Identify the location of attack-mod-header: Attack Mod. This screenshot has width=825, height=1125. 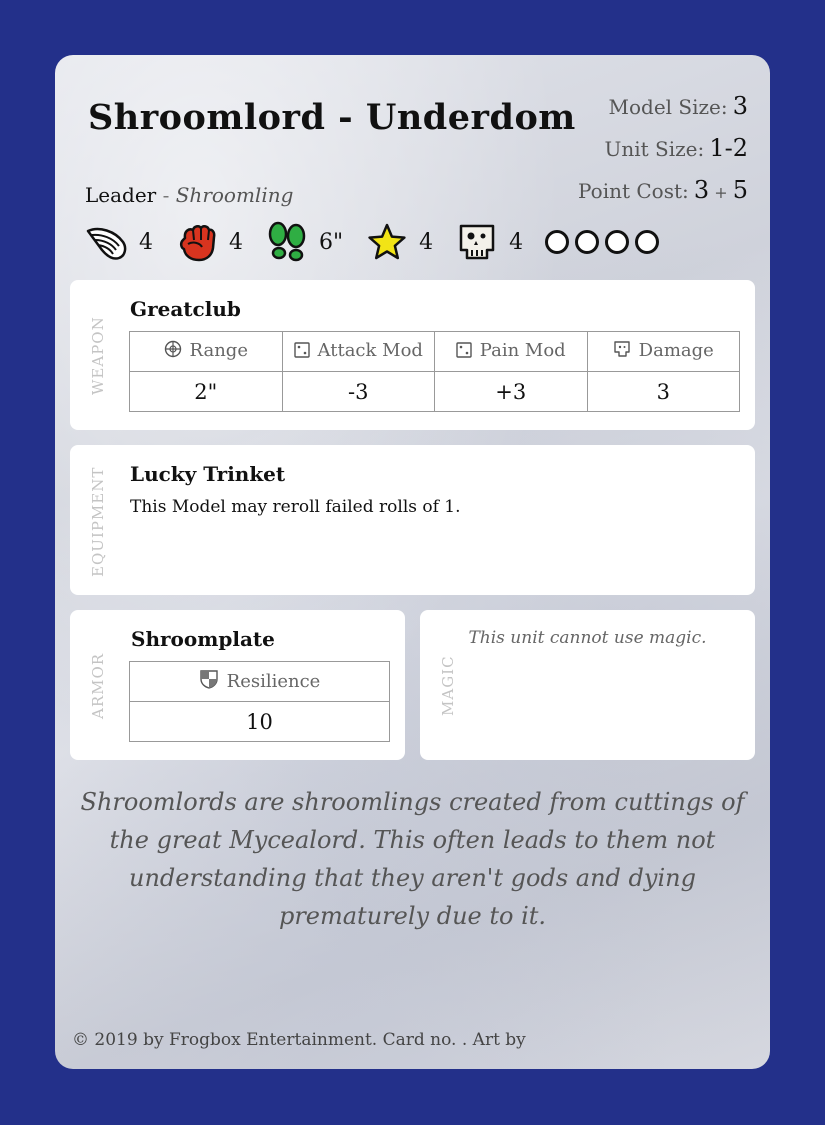
(358, 351).